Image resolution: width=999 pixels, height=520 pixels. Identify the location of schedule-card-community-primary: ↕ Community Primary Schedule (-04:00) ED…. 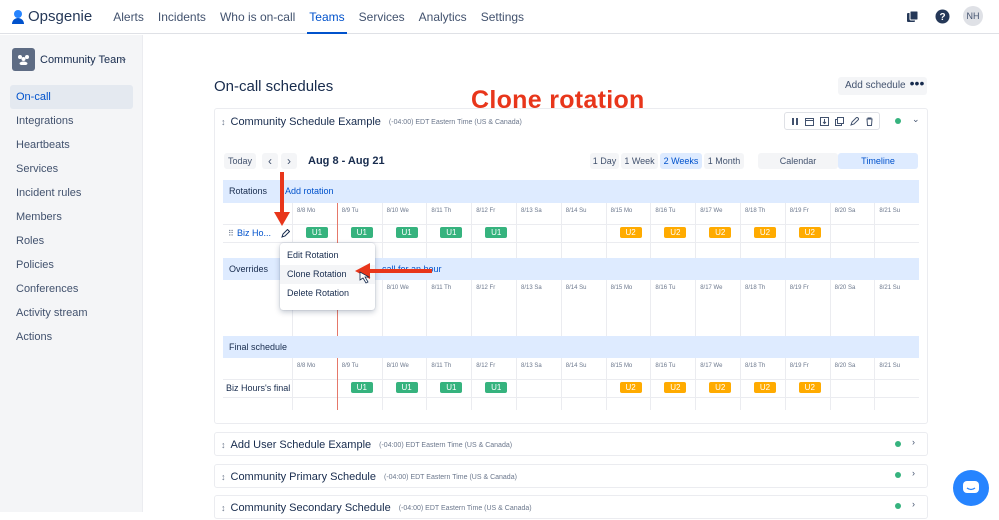
(571, 476).